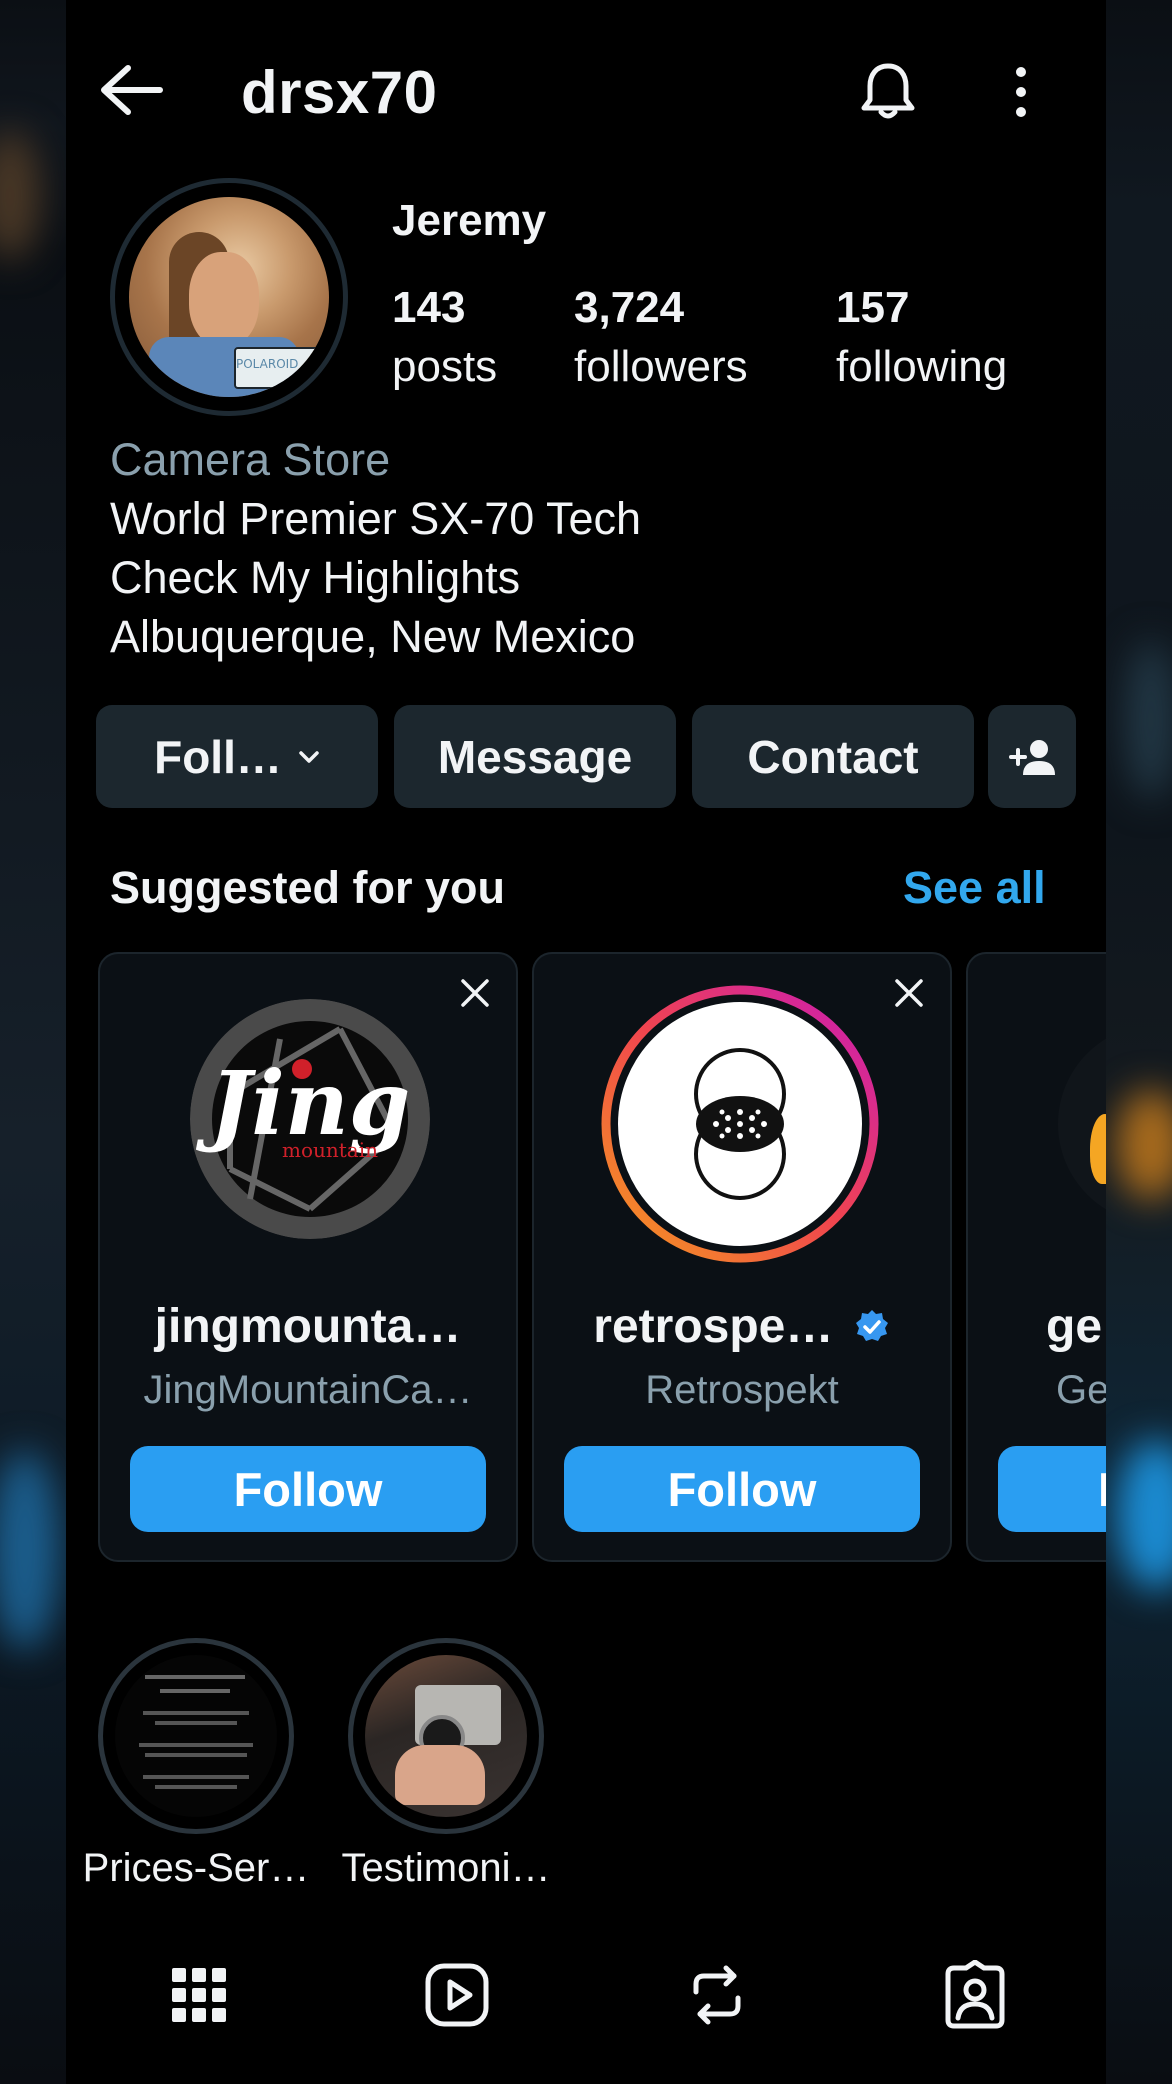 Image resolution: width=1172 pixels, height=2084 pixels. What do you see at coordinates (1081, 1390) in the screenshot?
I see `suggested-fullname: Ge` at bounding box center [1081, 1390].